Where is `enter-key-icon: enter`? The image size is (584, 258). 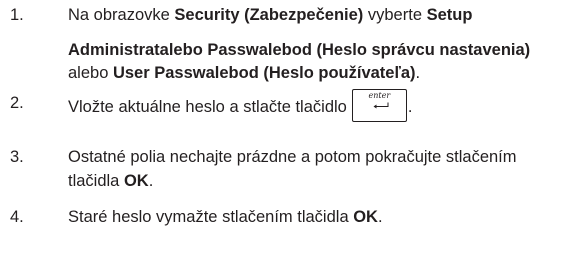 enter-key-icon: enter is located at coordinates (379, 105).